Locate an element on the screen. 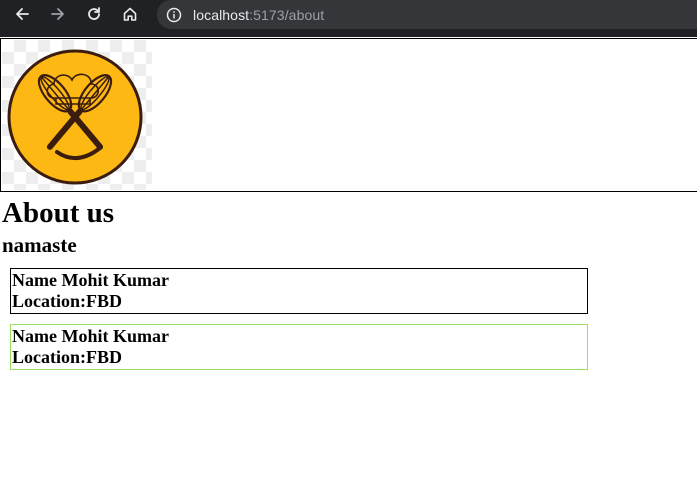 The width and height of the screenshot is (697, 491). page-subtitle: namaste is located at coordinates (39, 245).